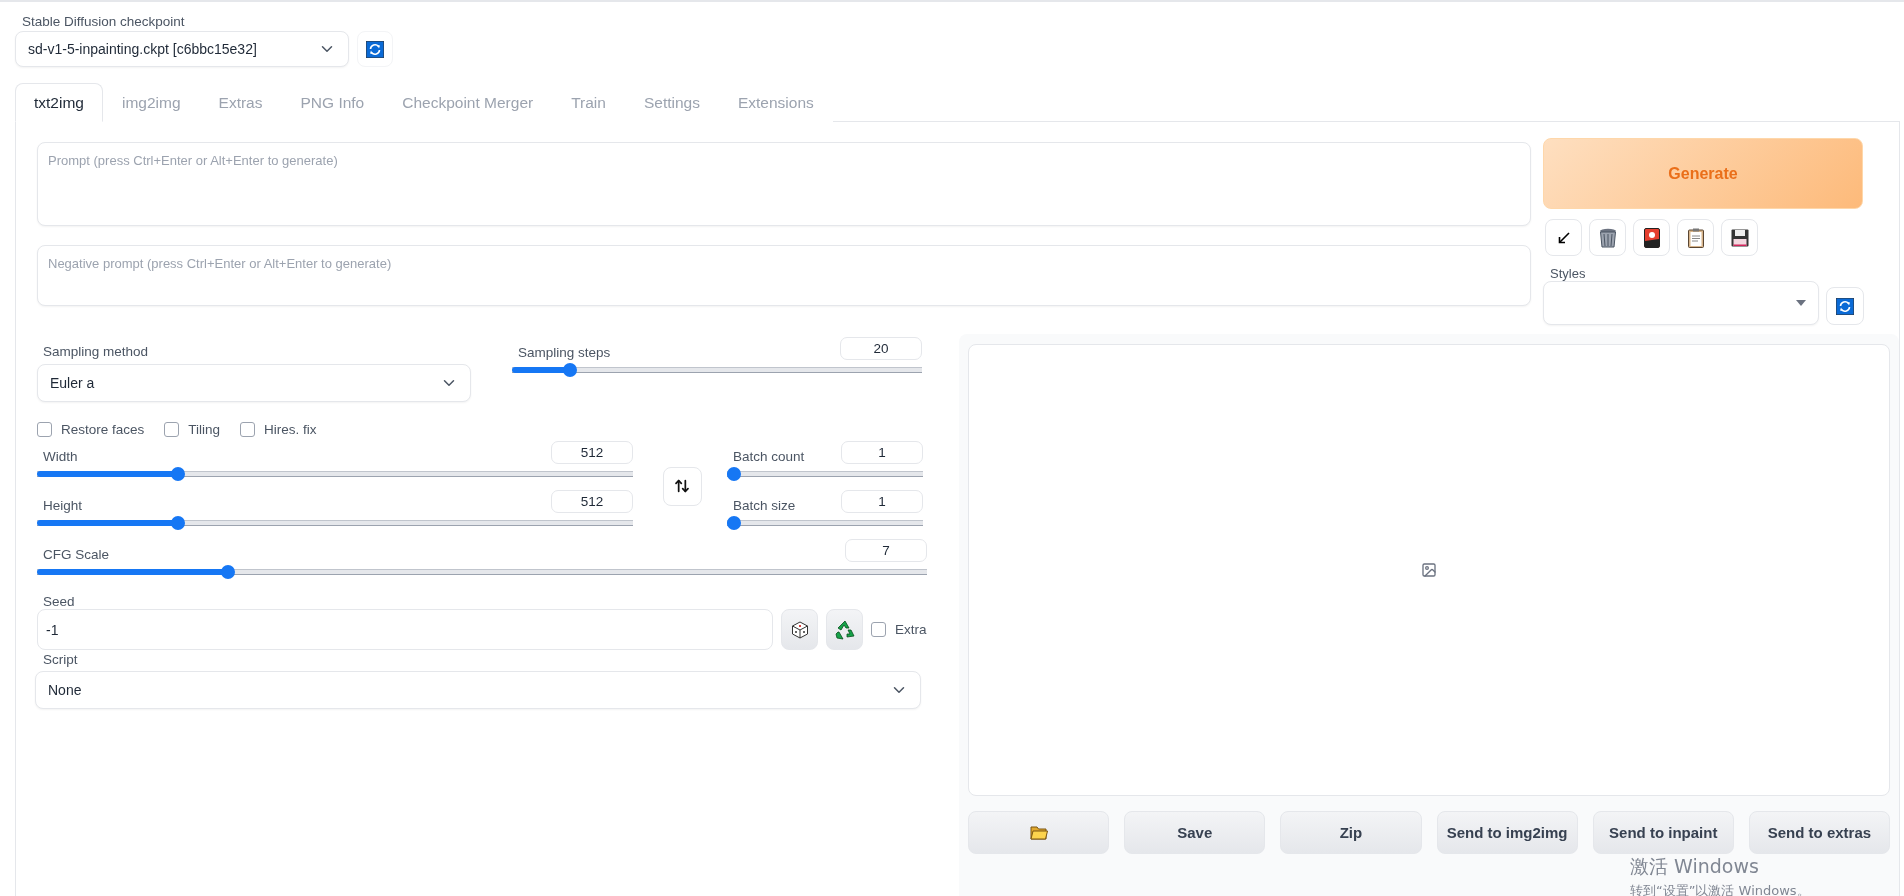 This screenshot has height=896, width=1904. Describe the element at coordinates (1819, 832) in the screenshot. I see `gallery-button: Send to extras` at that location.